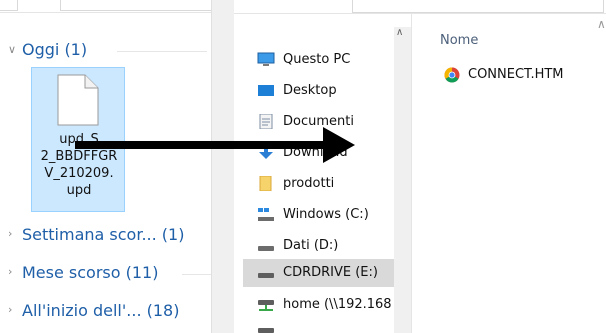 Image resolution: width=606 pixels, height=333 pixels. I want to click on column-sort-chevron-icon: ∧, so click(601, 24).